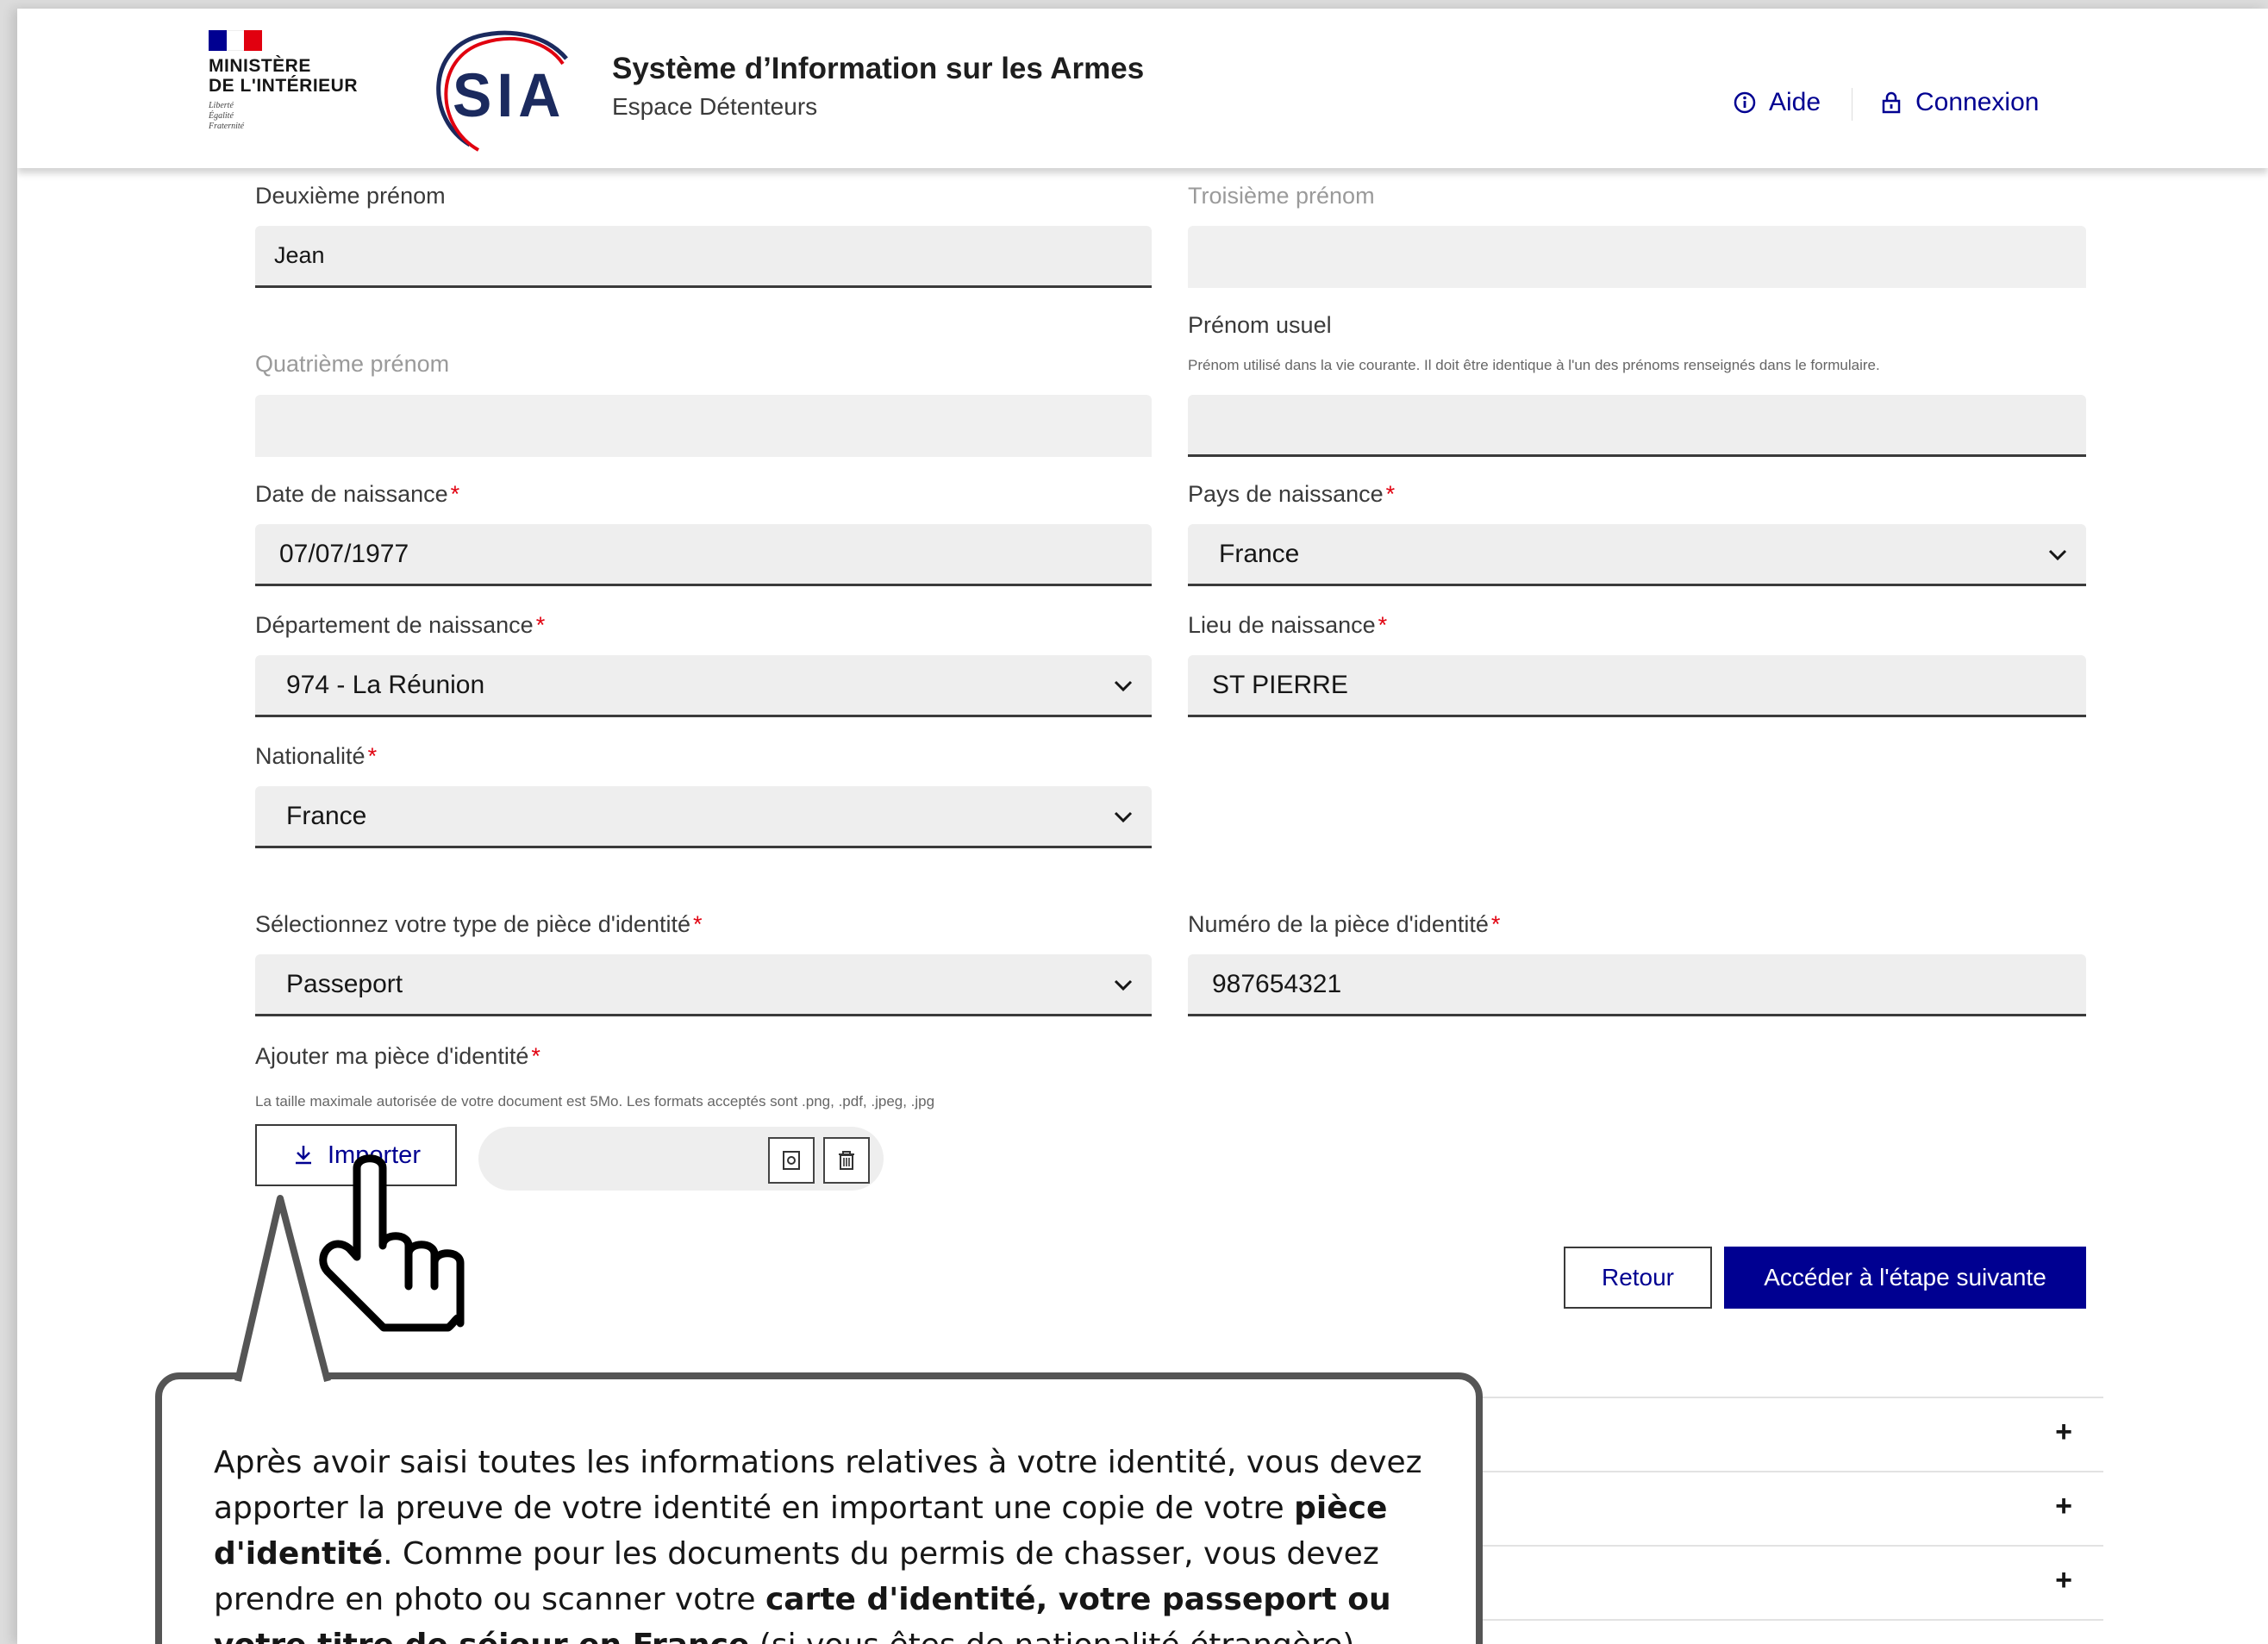 The height and width of the screenshot is (1644, 2268). What do you see at coordinates (878, 68) in the screenshot?
I see `app-title: Système d’Information sur les Armes` at bounding box center [878, 68].